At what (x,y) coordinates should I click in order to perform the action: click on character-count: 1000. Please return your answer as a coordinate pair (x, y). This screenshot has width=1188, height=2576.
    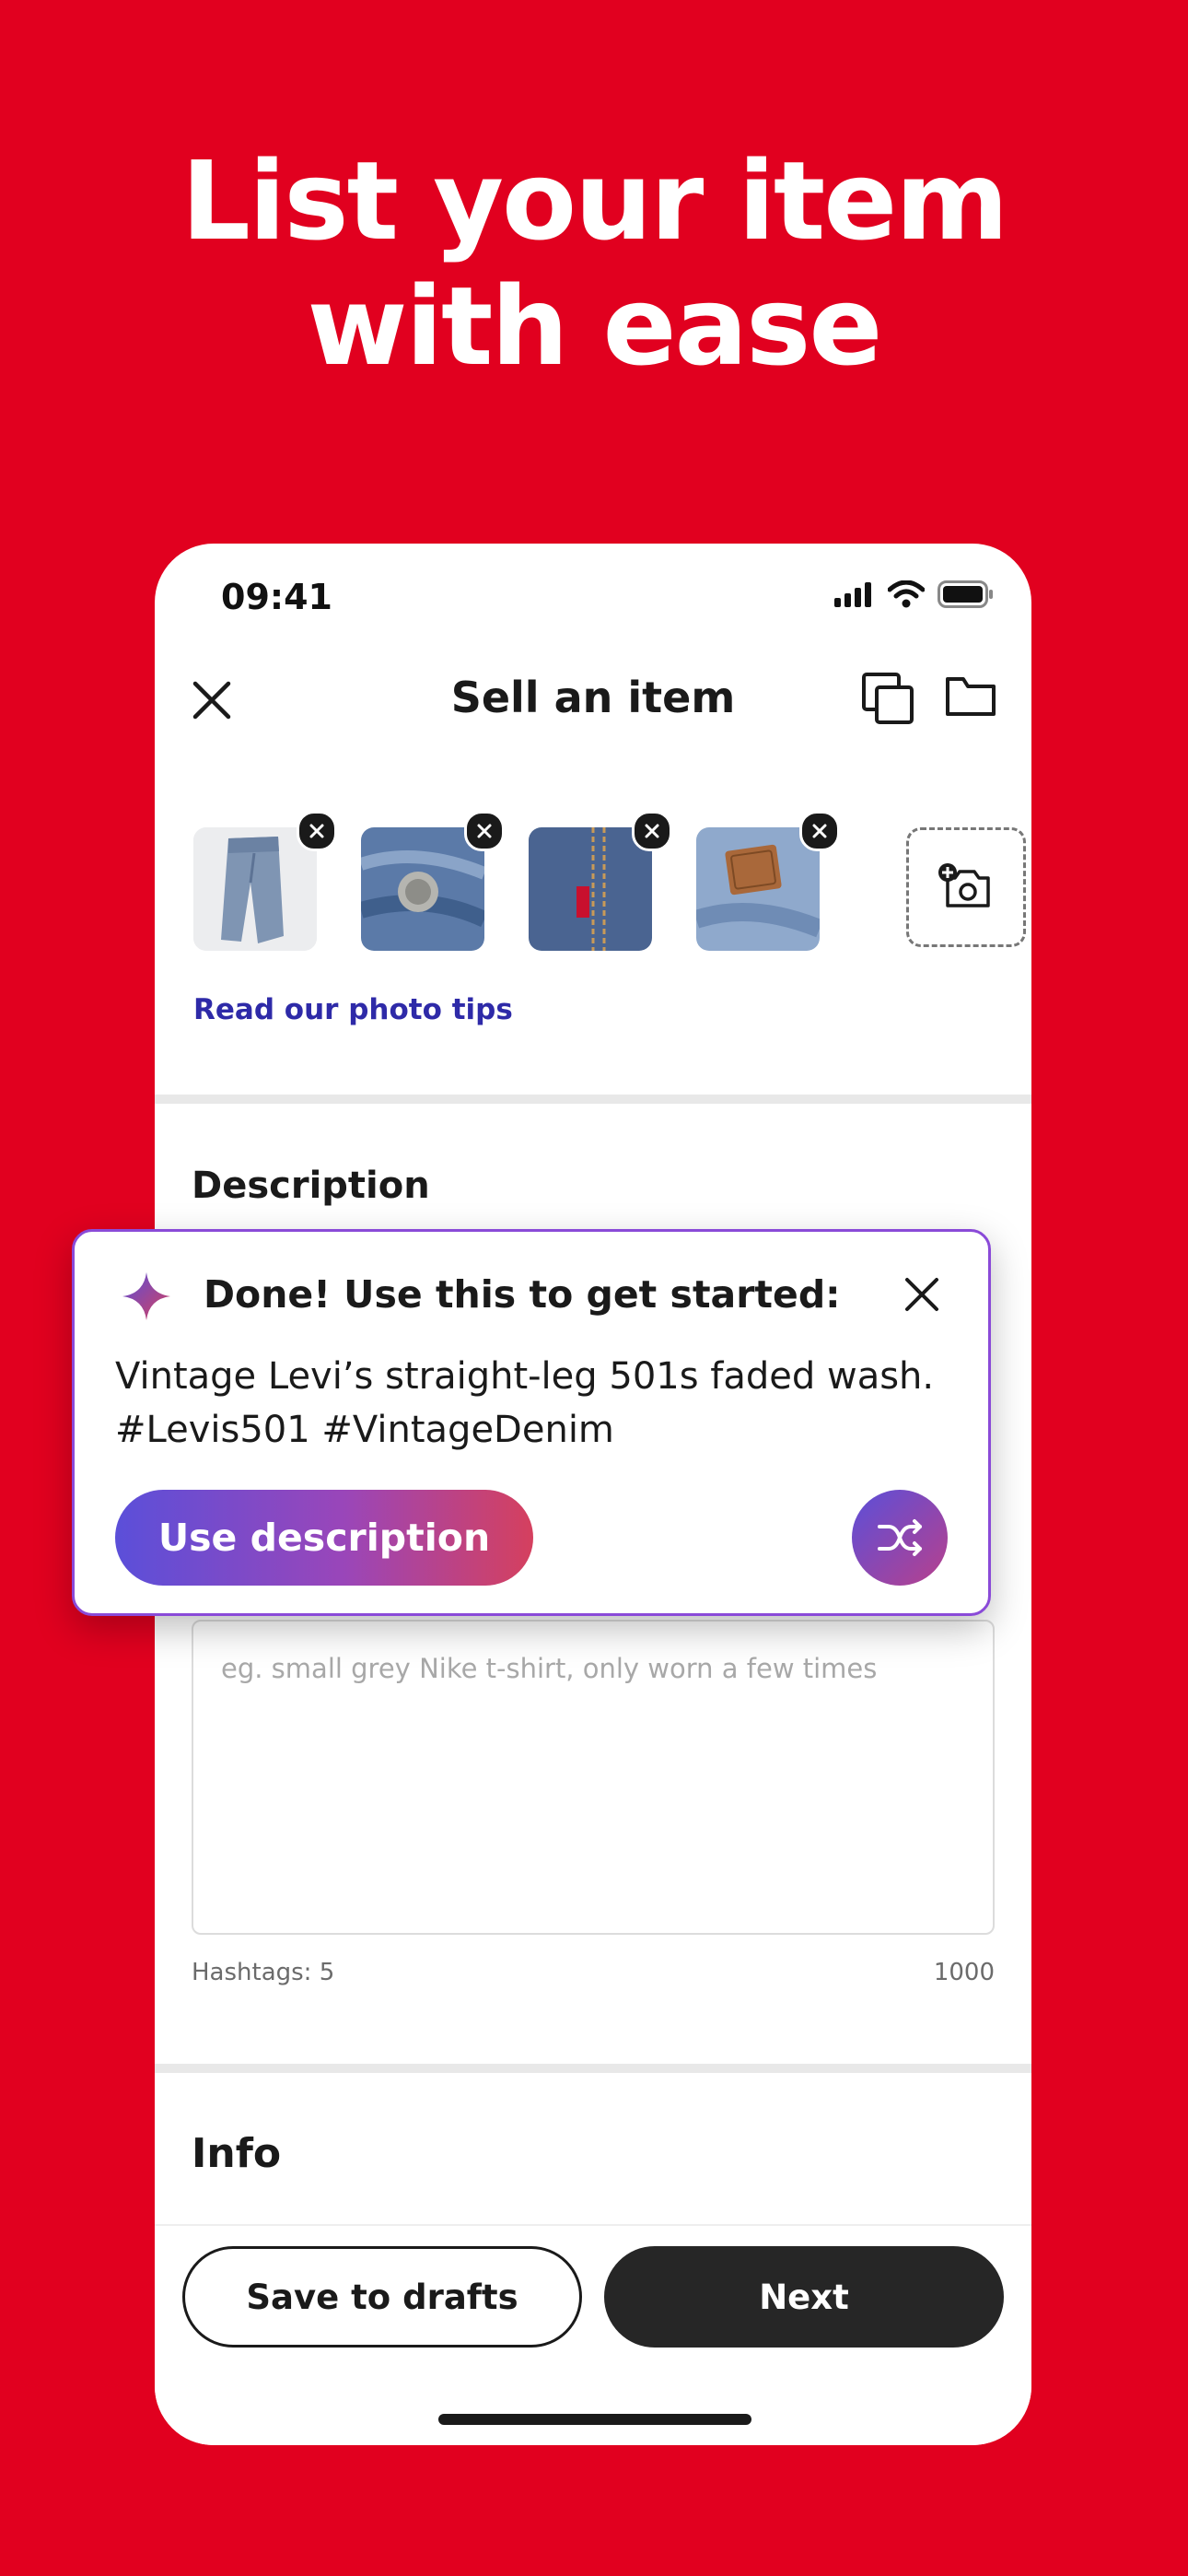
    Looking at the image, I should click on (964, 1972).